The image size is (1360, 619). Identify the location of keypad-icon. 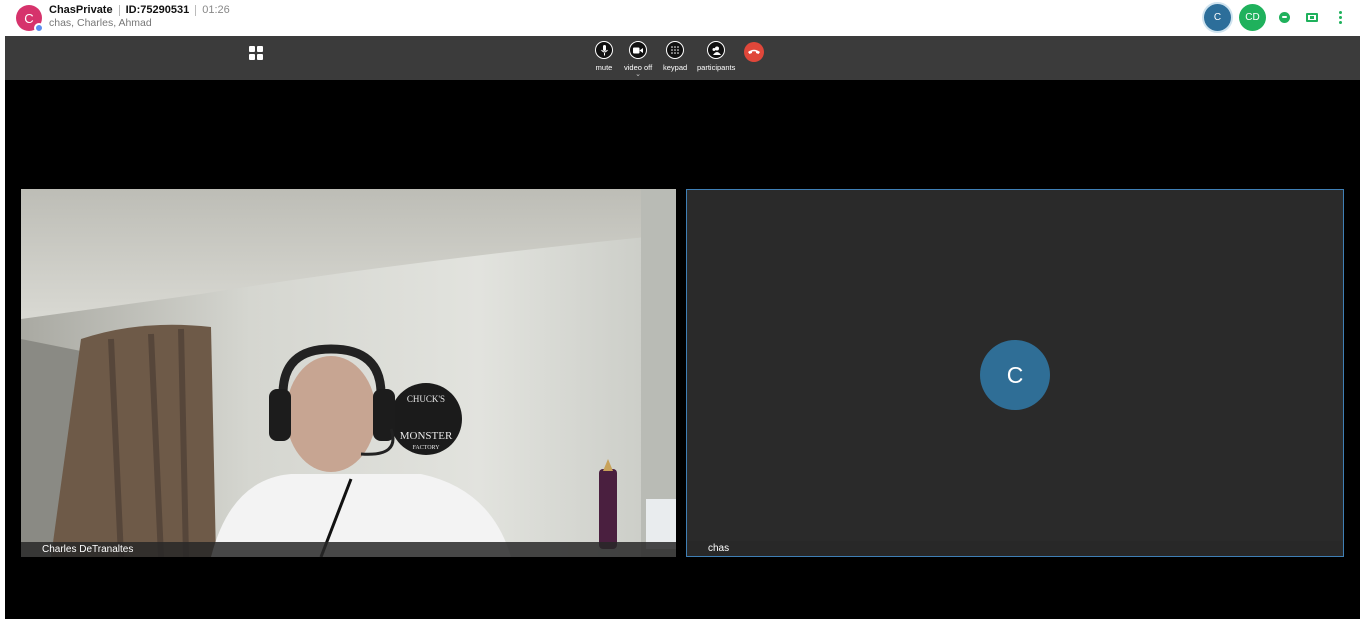
(675, 50).